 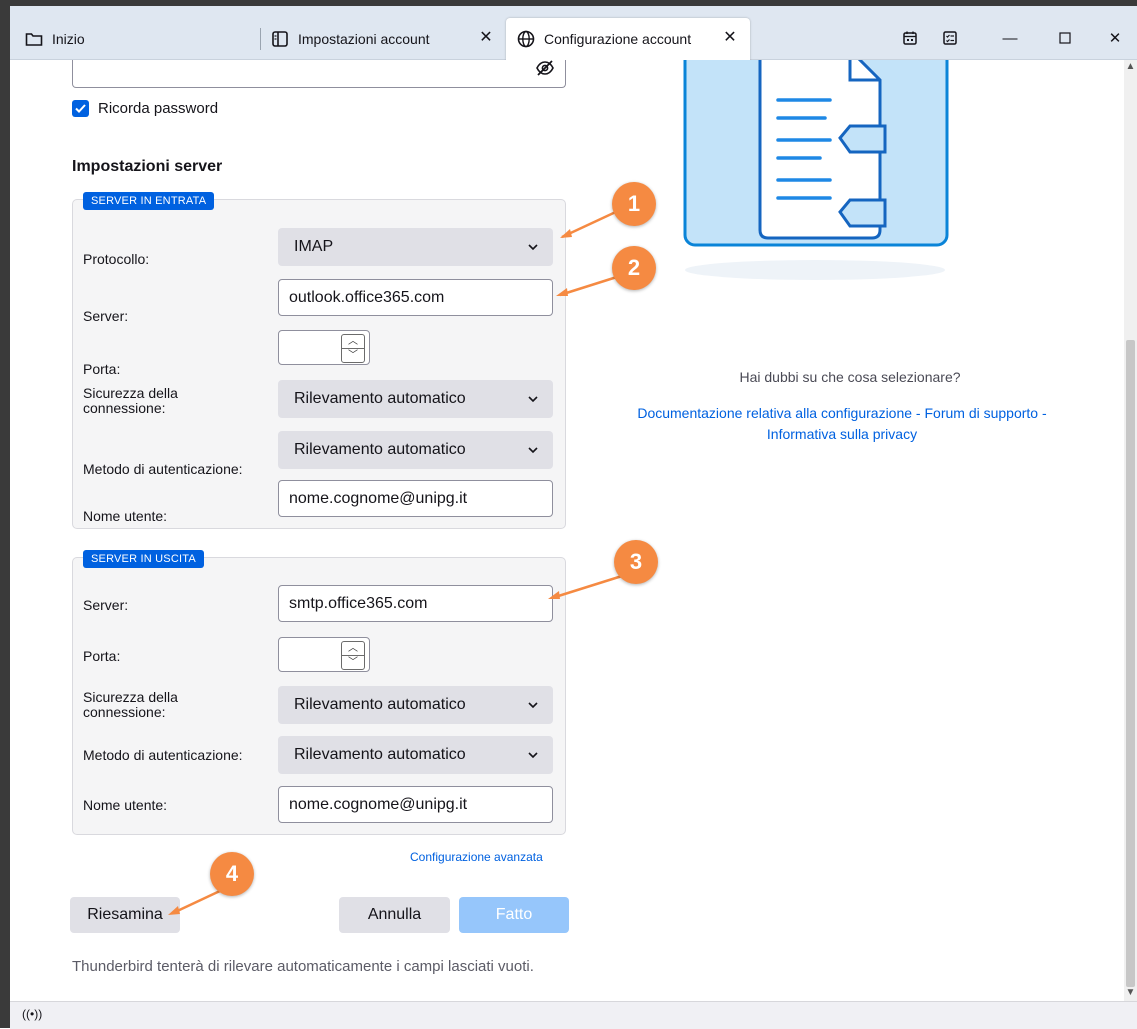 I want to click on annotation-badge-3: 3, so click(x=636, y=562).